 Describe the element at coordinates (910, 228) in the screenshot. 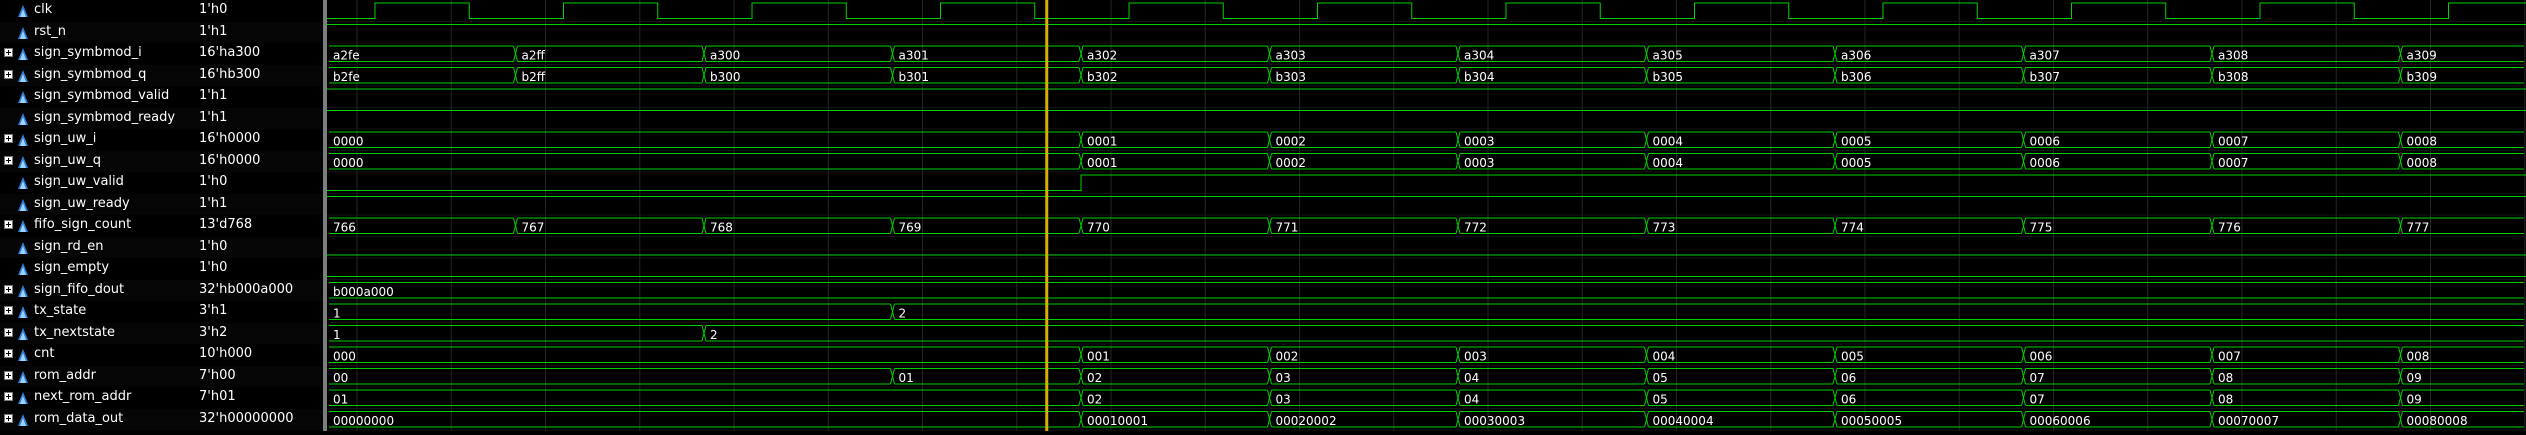

I see `bus-value-label: 769` at that location.